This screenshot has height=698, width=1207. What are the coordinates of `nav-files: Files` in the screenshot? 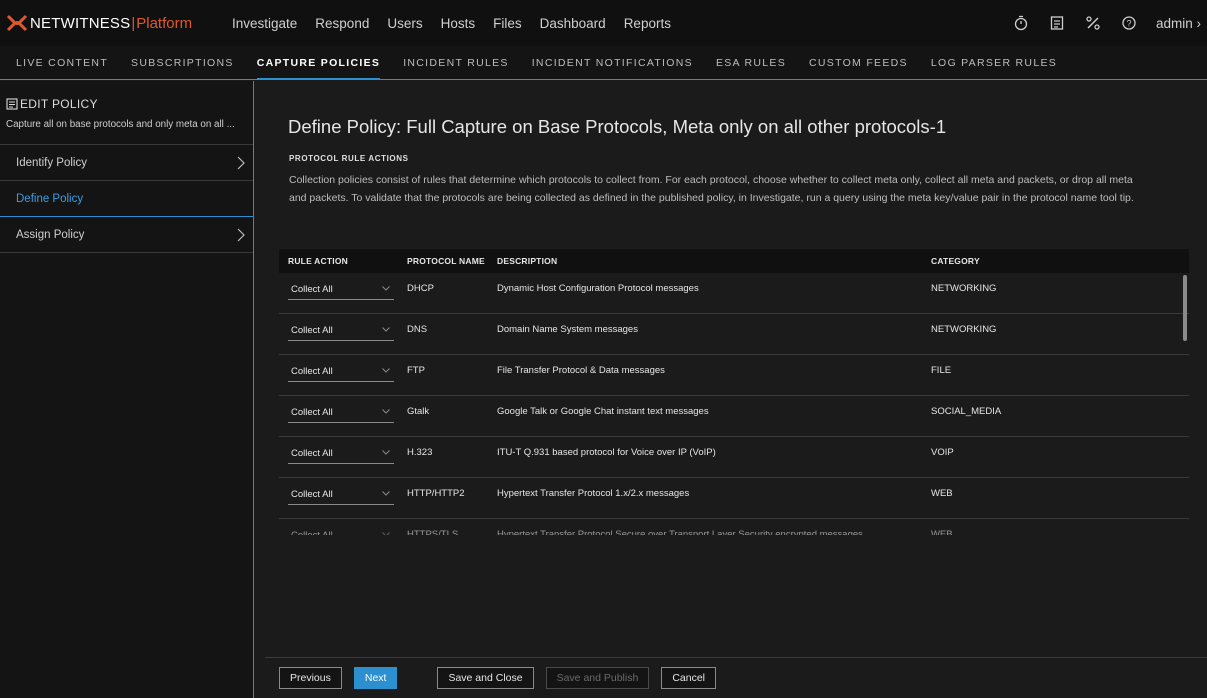 It's located at (507, 23).